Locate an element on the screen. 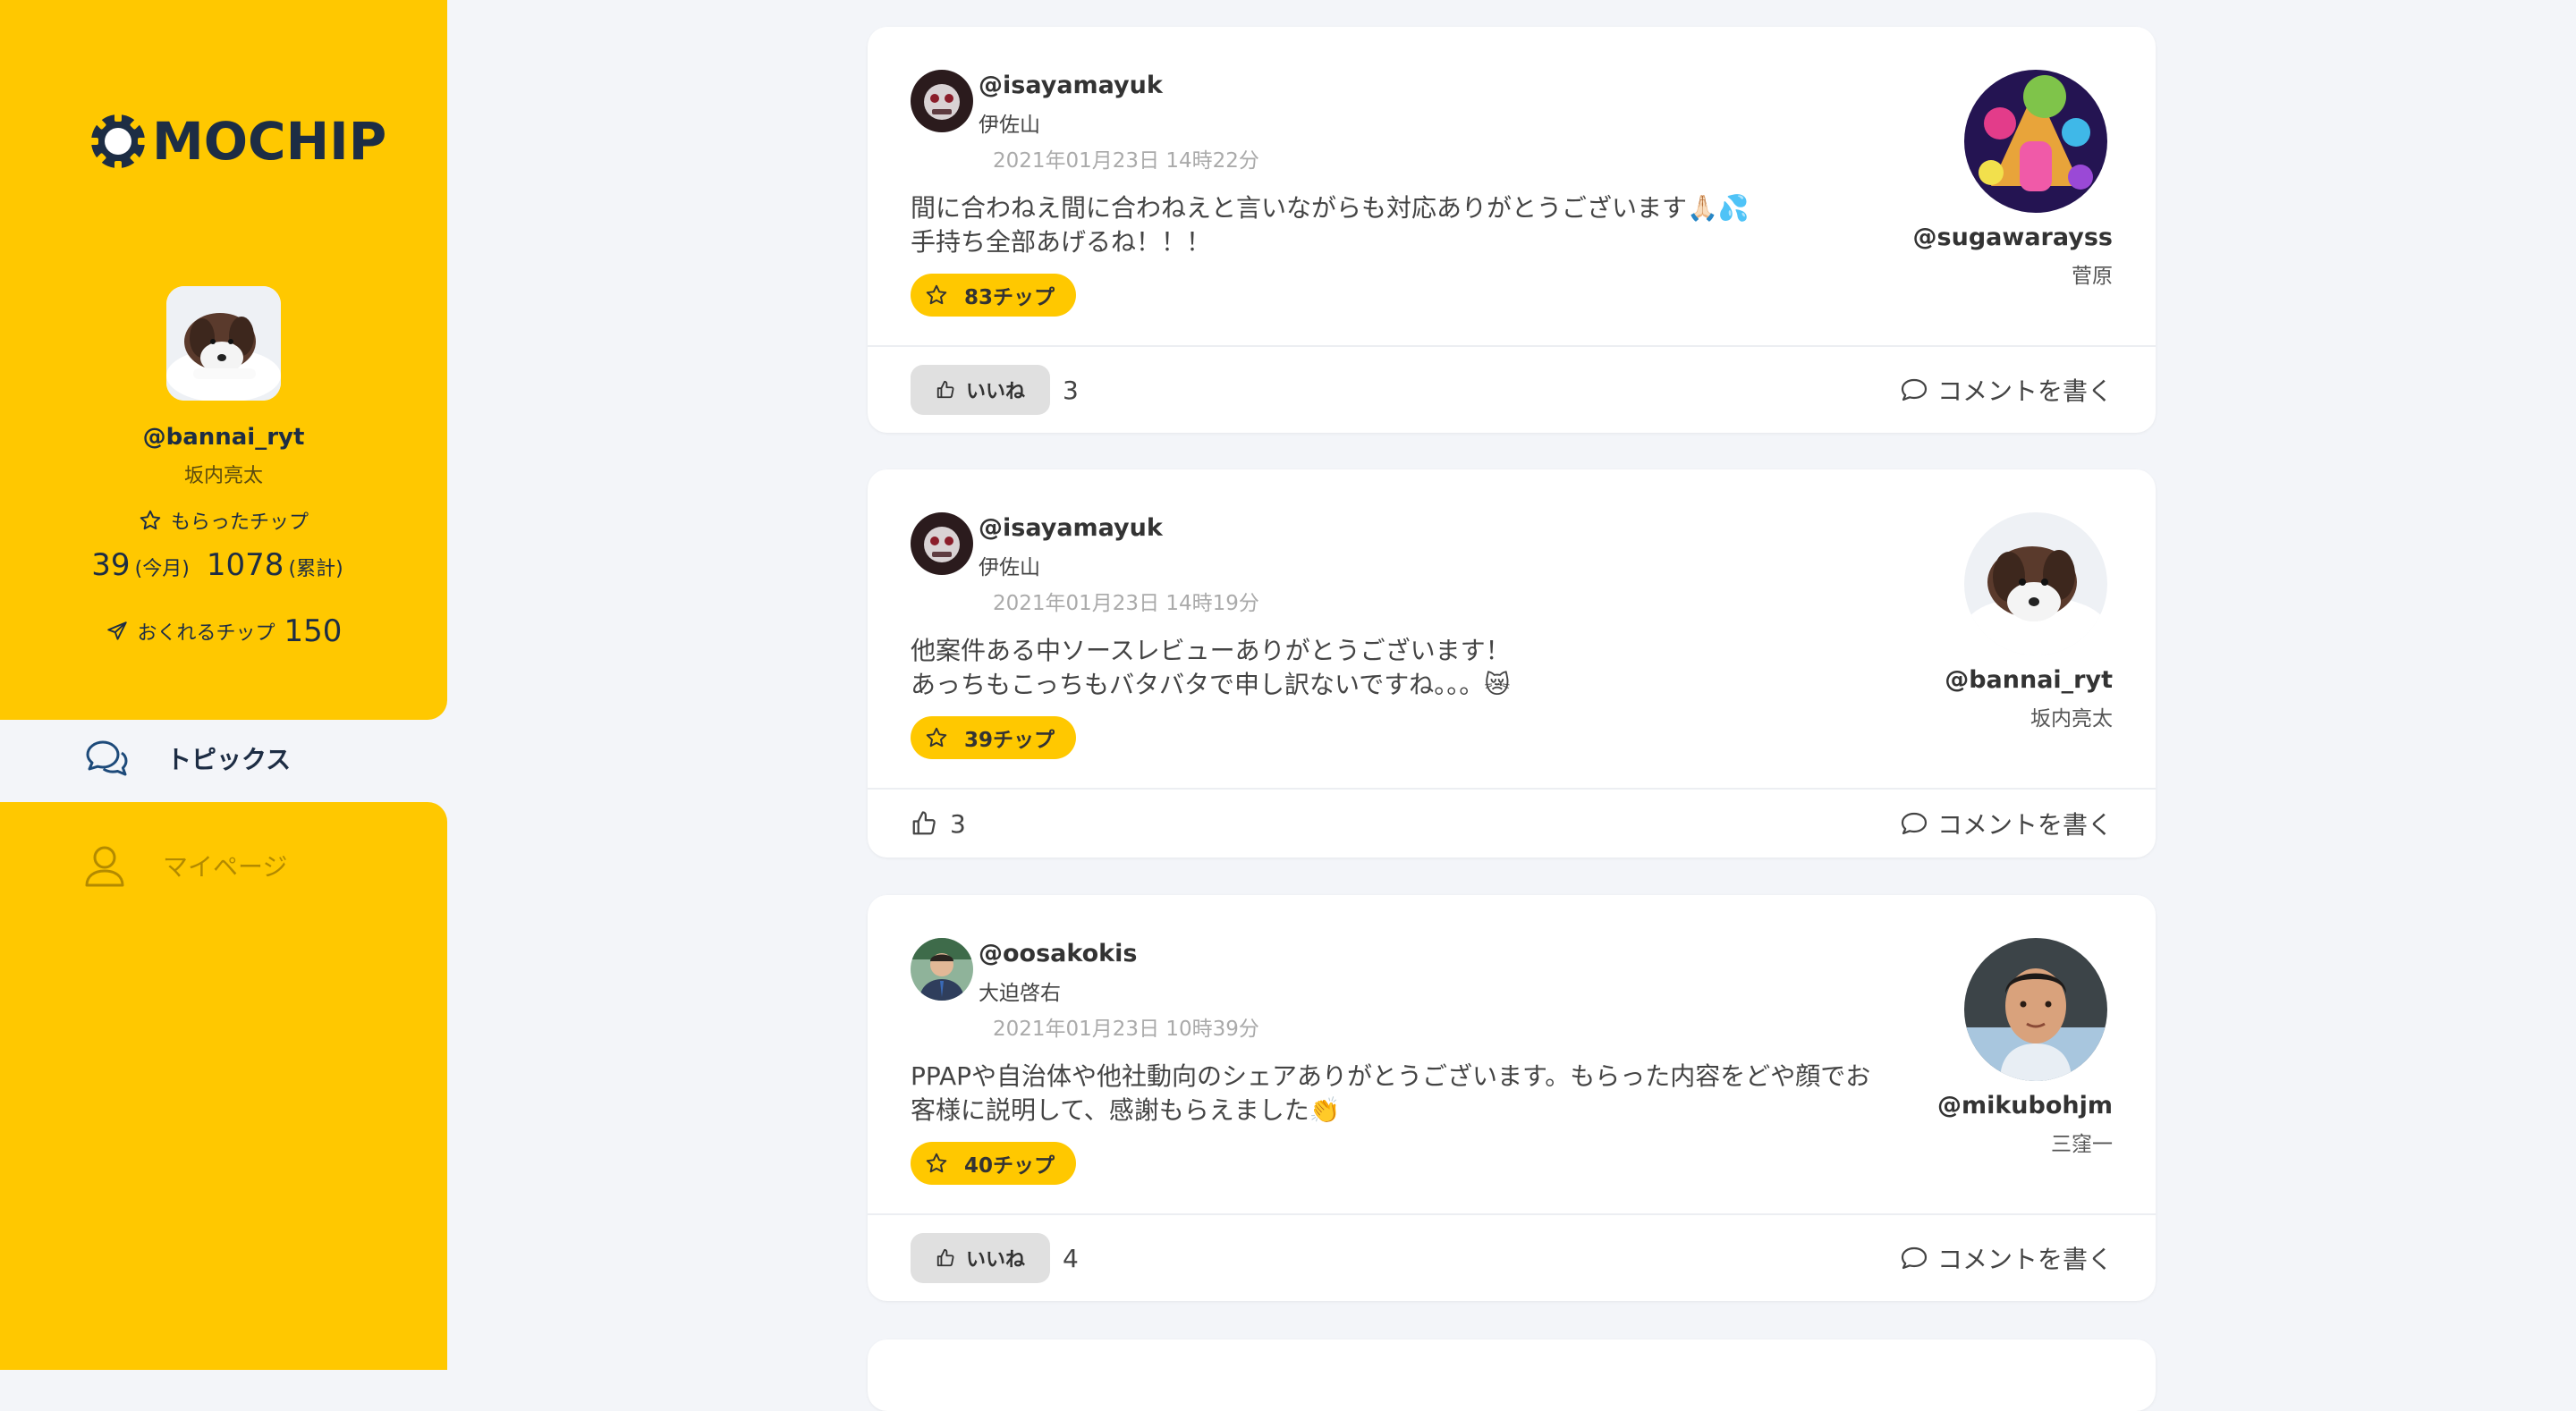  profile-name: 坂内亮太 is located at coordinates (223, 476).